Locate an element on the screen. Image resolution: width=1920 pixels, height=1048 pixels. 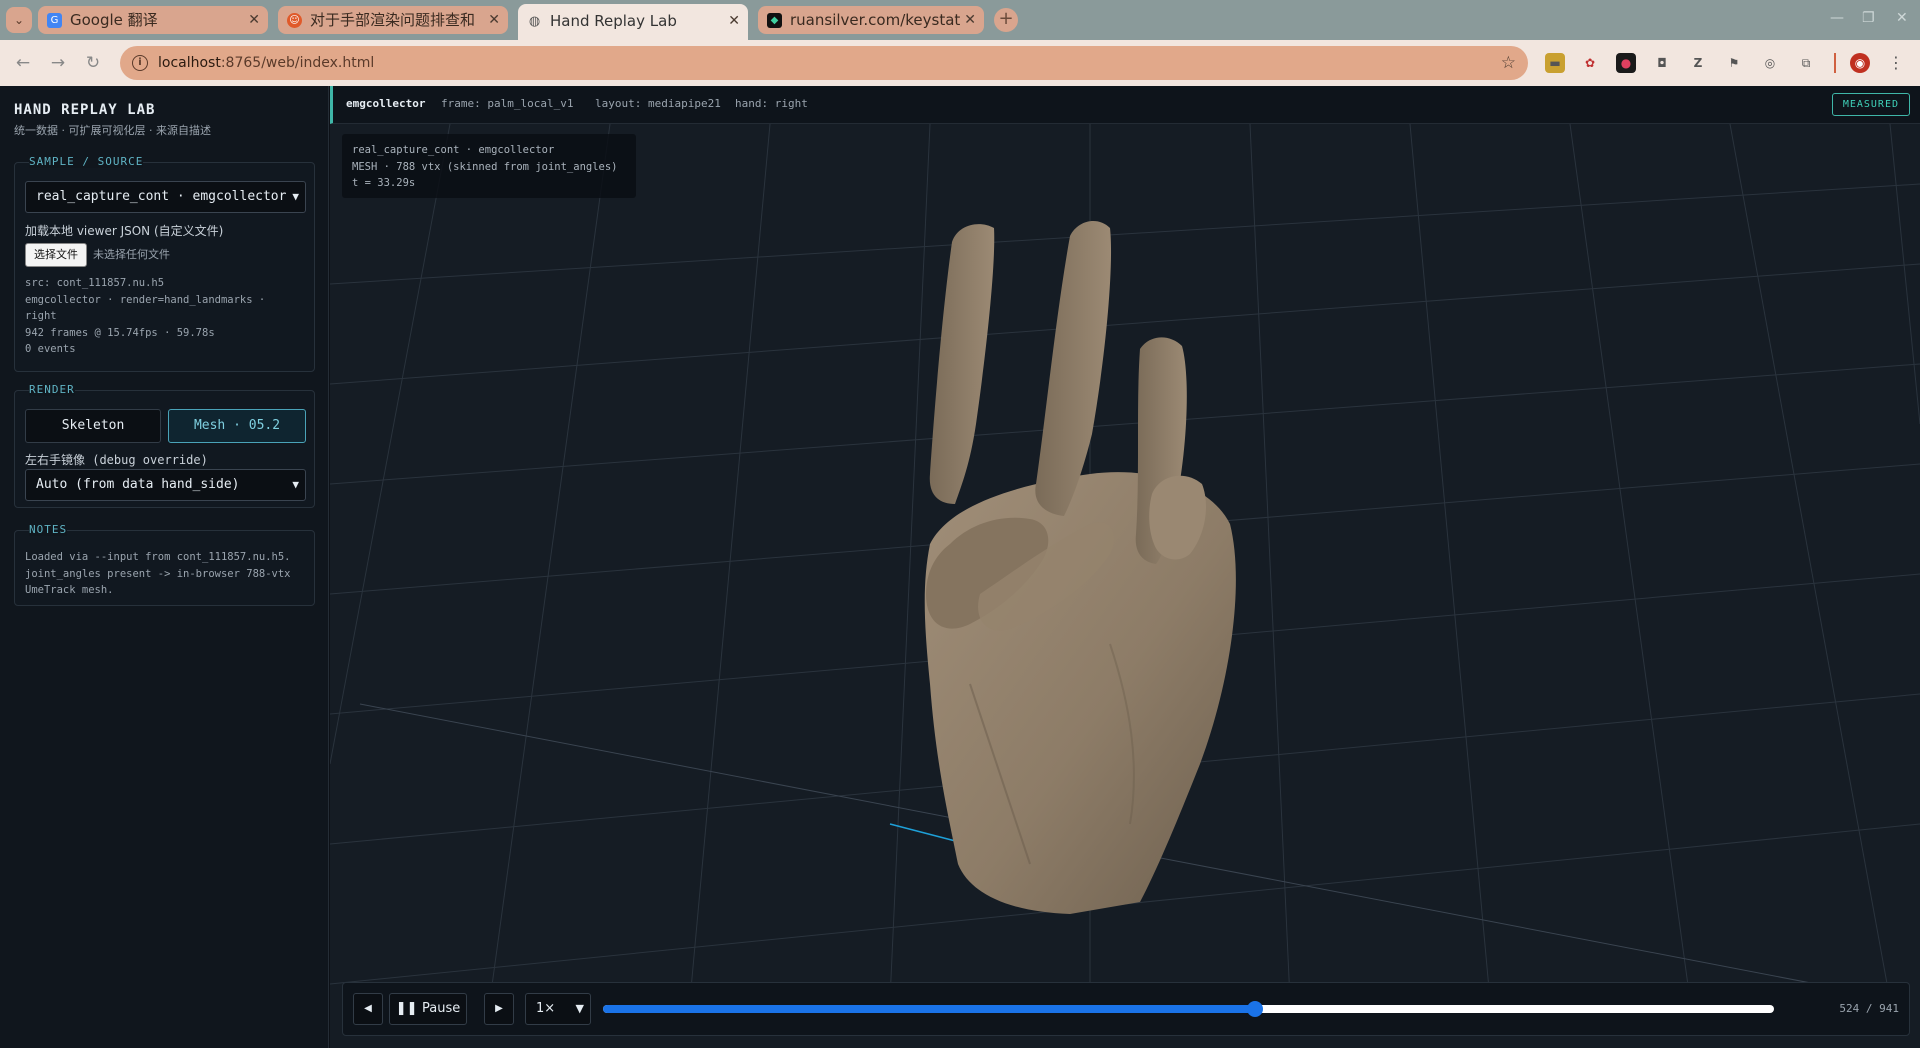
tab-hand-render-issue: ☺ 对于手部渲染问题排查和 ✕ is located at coordinates (393, 20).